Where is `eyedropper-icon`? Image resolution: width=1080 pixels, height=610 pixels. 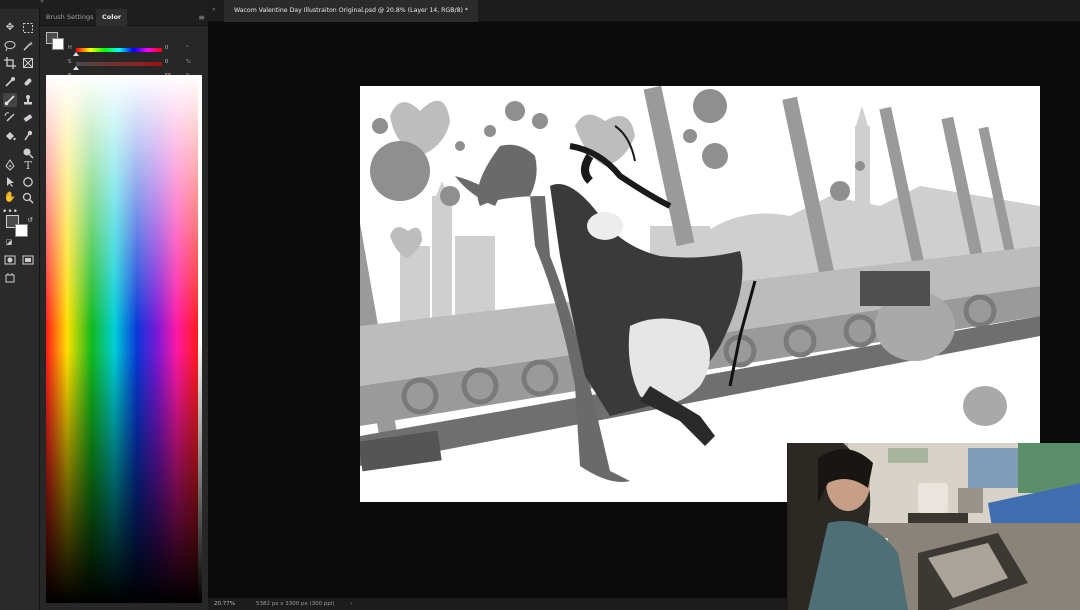
eyedropper-icon is located at coordinates (10, 82).